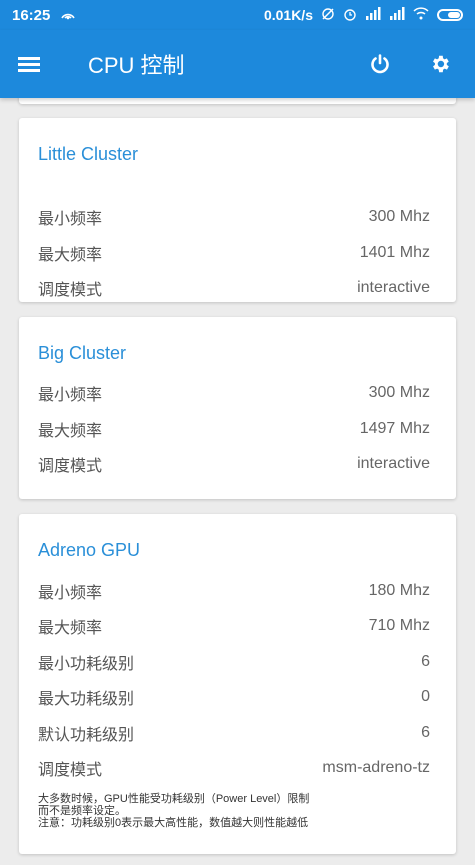 The height and width of the screenshot is (865, 475). What do you see at coordinates (373, 15) in the screenshot?
I see `signal-1-icon` at bounding box center [373, 15].